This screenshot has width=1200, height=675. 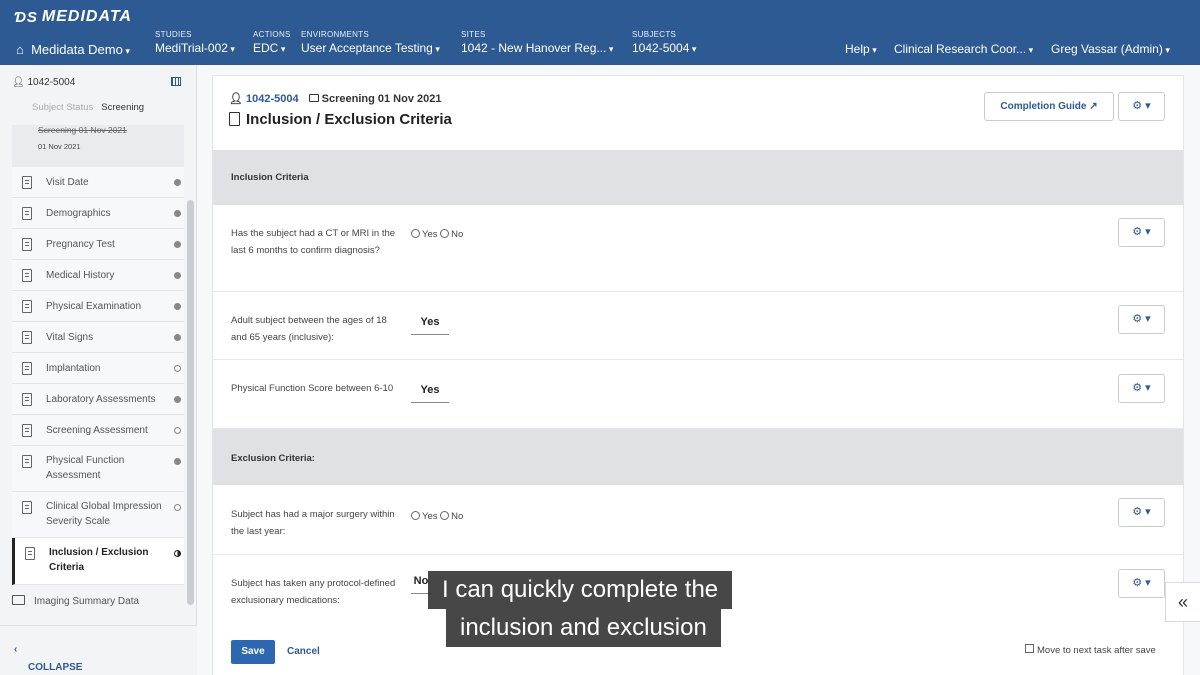 I want to click on sidebar-form-item: Physical Examination, so click(x=98, y=306).